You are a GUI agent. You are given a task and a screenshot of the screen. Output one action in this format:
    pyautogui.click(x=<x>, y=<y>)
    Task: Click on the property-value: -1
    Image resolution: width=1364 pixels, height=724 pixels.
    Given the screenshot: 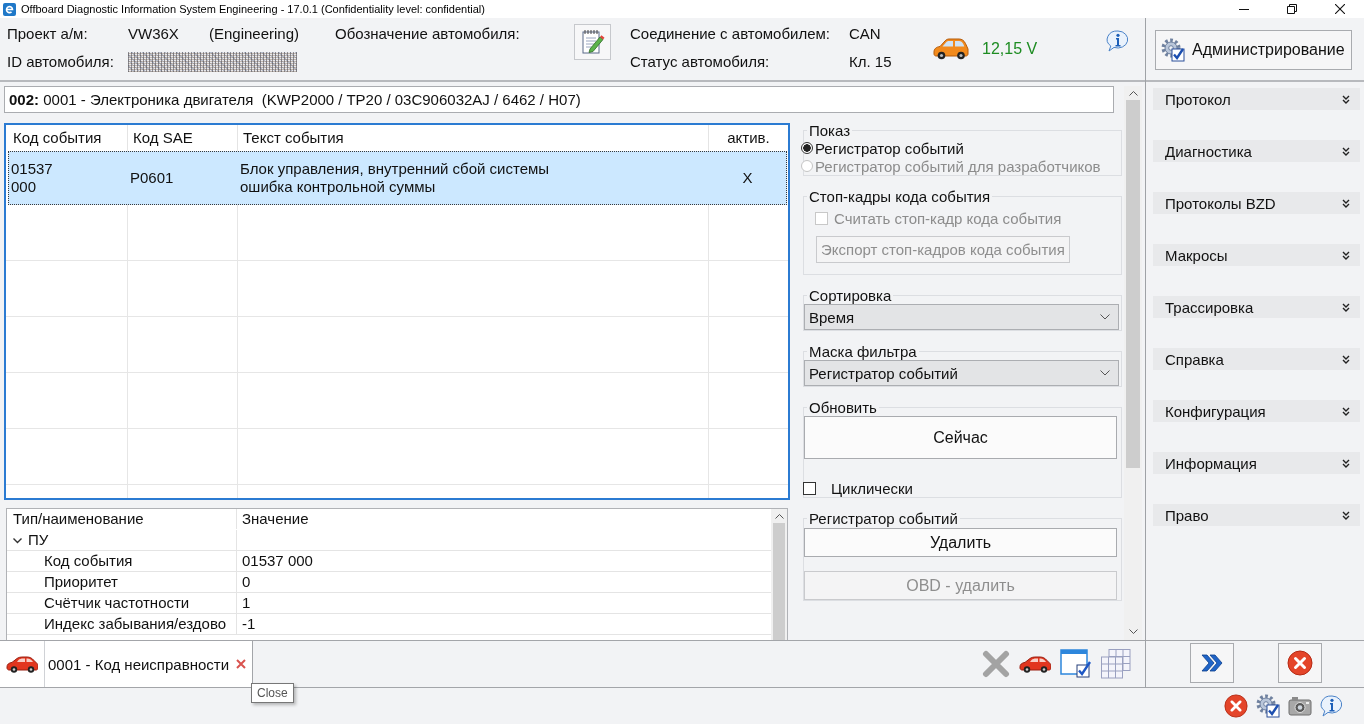 What is the action you would take?
    pyautogui.click(x=249, y=624)
    